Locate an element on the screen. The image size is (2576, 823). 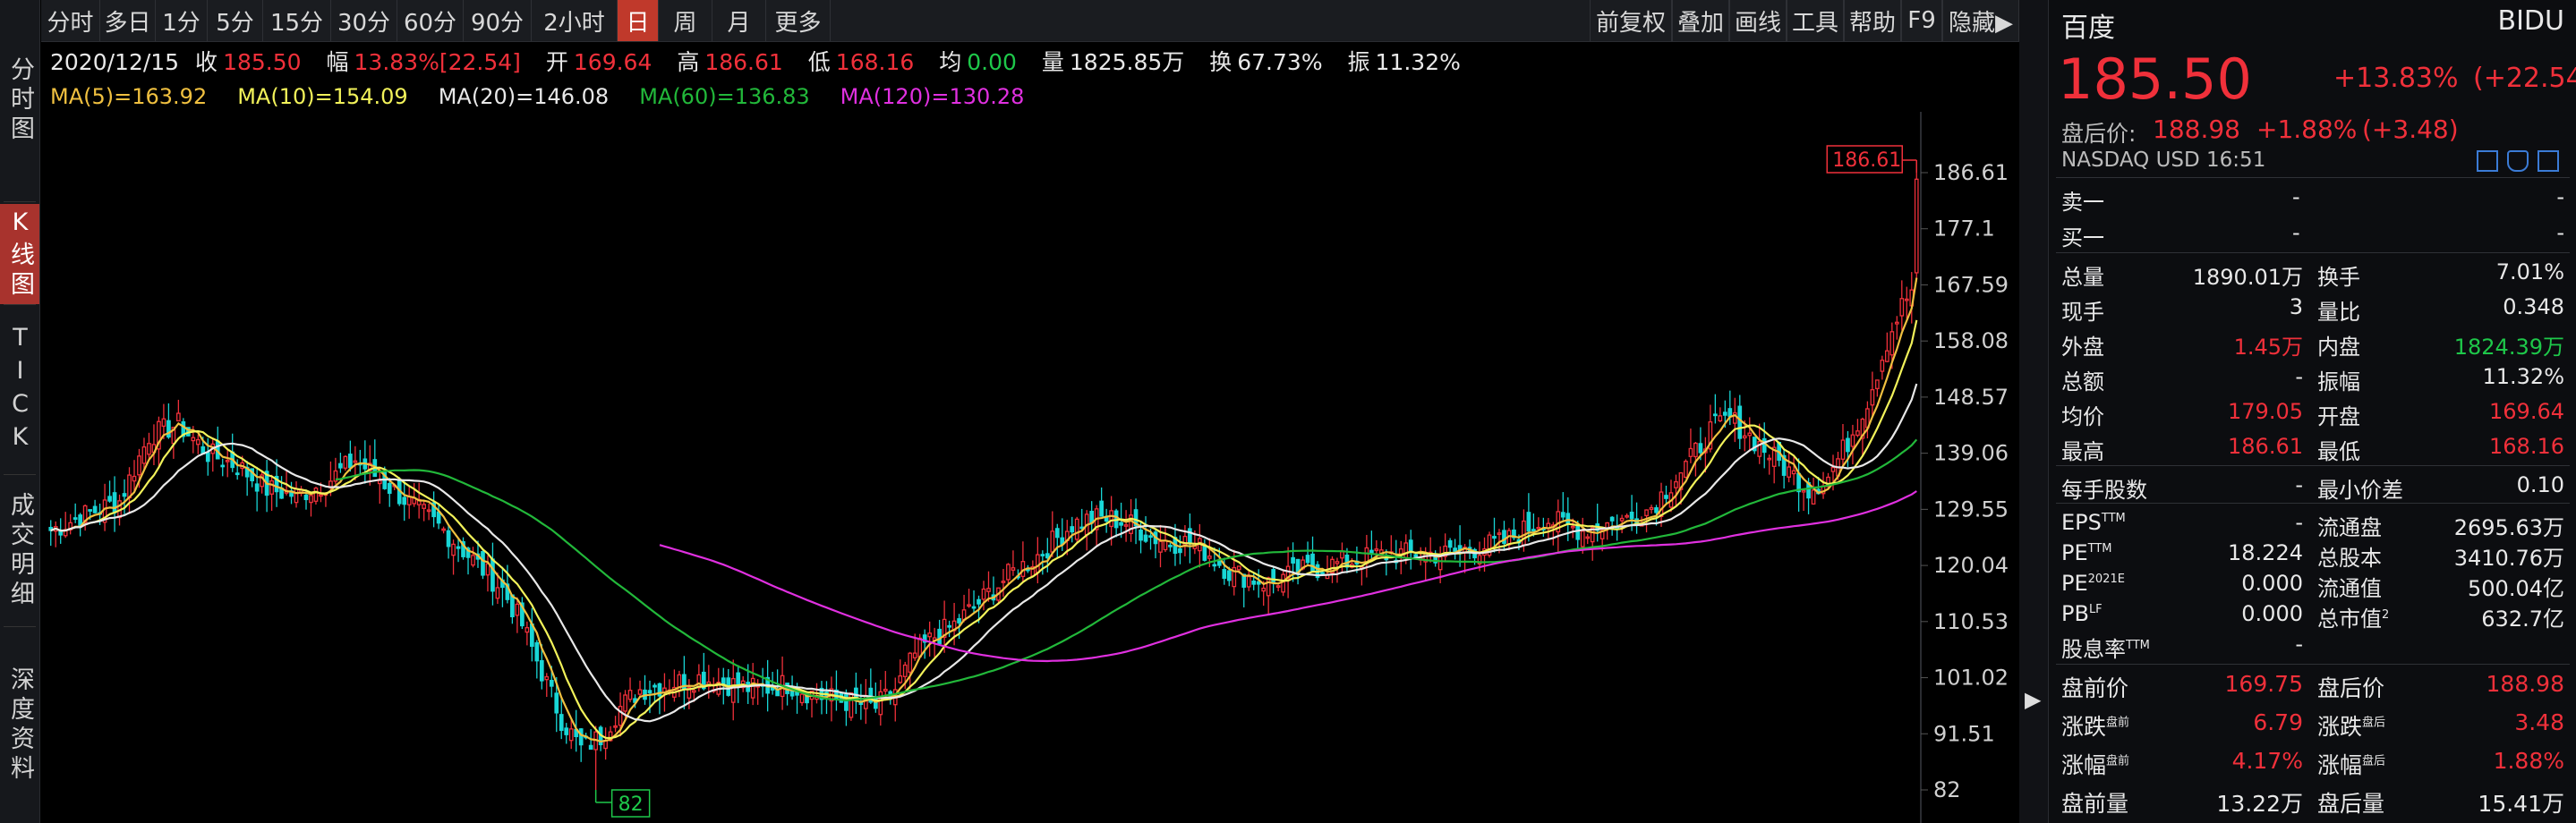
period-button-9: 日 is located at coordinates (638, 20).